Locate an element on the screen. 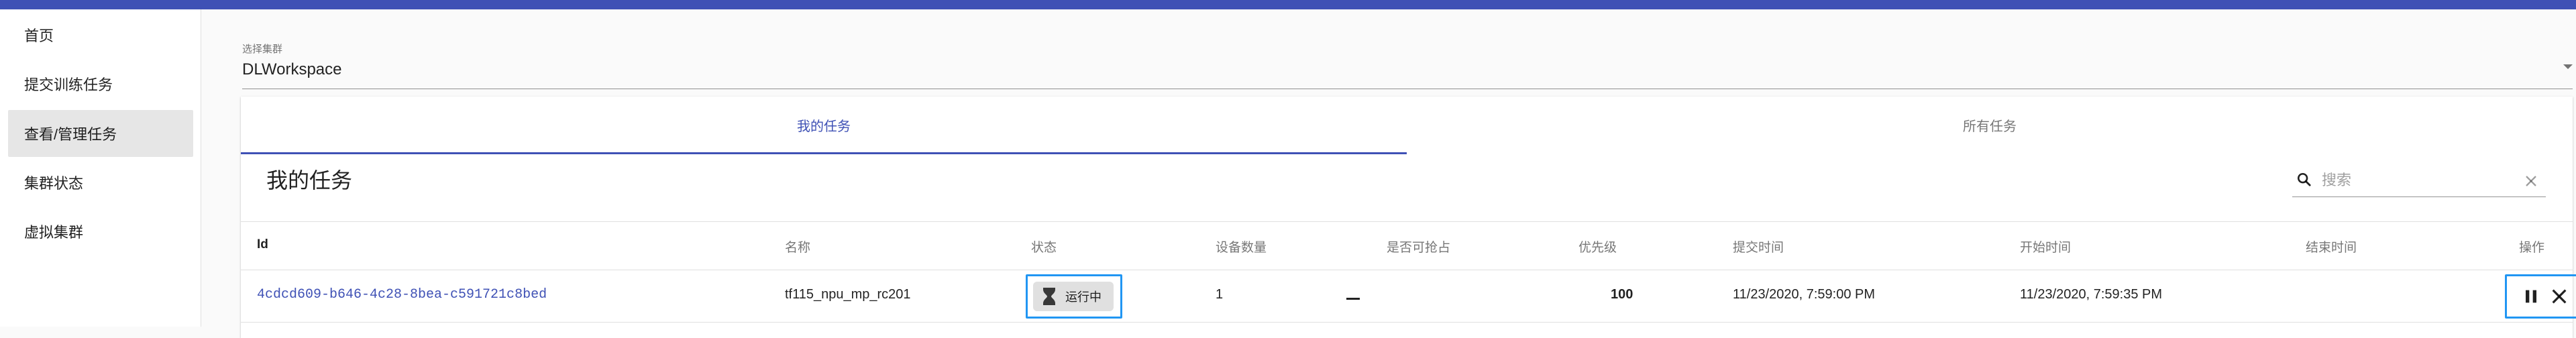  actions-highlight: ? is located at coordinates (2540, 296).